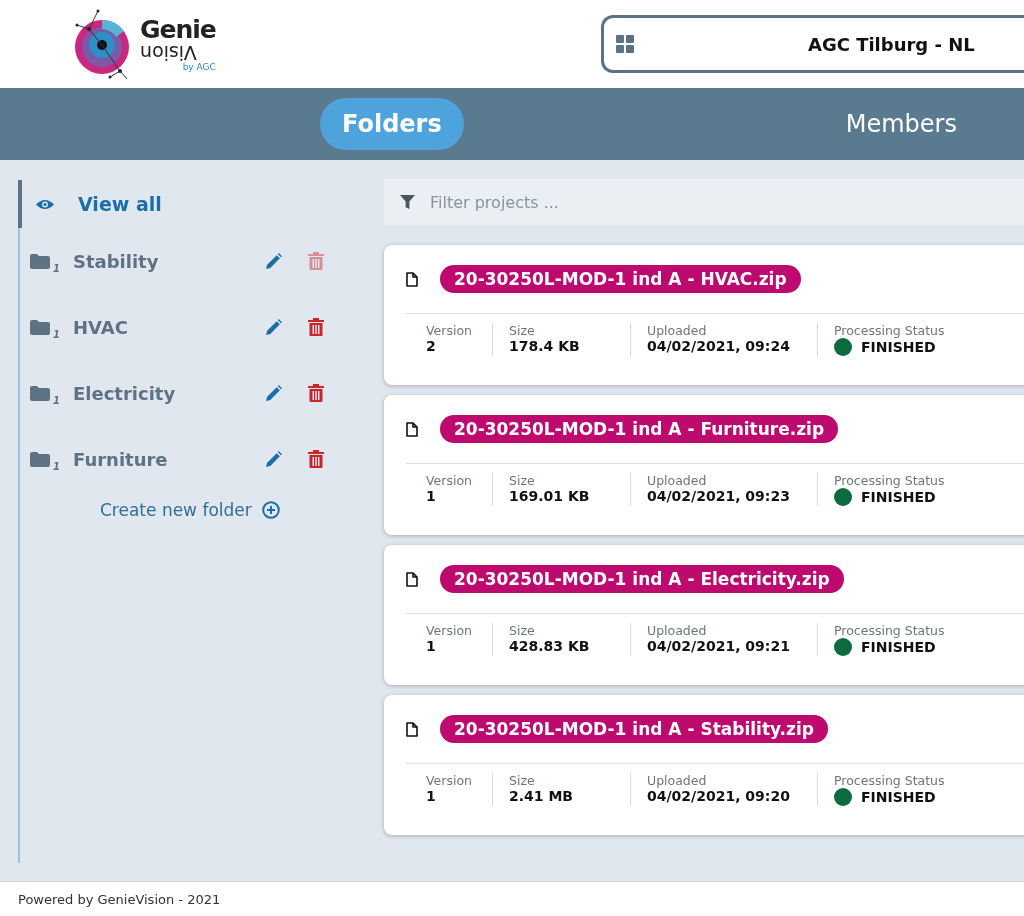  Describe the element at coordinates (163, 459) in the screenshot. I see `folder-name: Furniture` at that location.